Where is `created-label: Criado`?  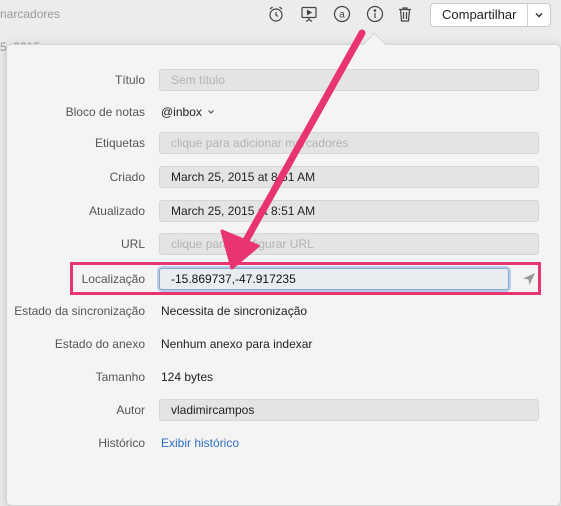 created-label: Criado is located at coordinates (127, 177).